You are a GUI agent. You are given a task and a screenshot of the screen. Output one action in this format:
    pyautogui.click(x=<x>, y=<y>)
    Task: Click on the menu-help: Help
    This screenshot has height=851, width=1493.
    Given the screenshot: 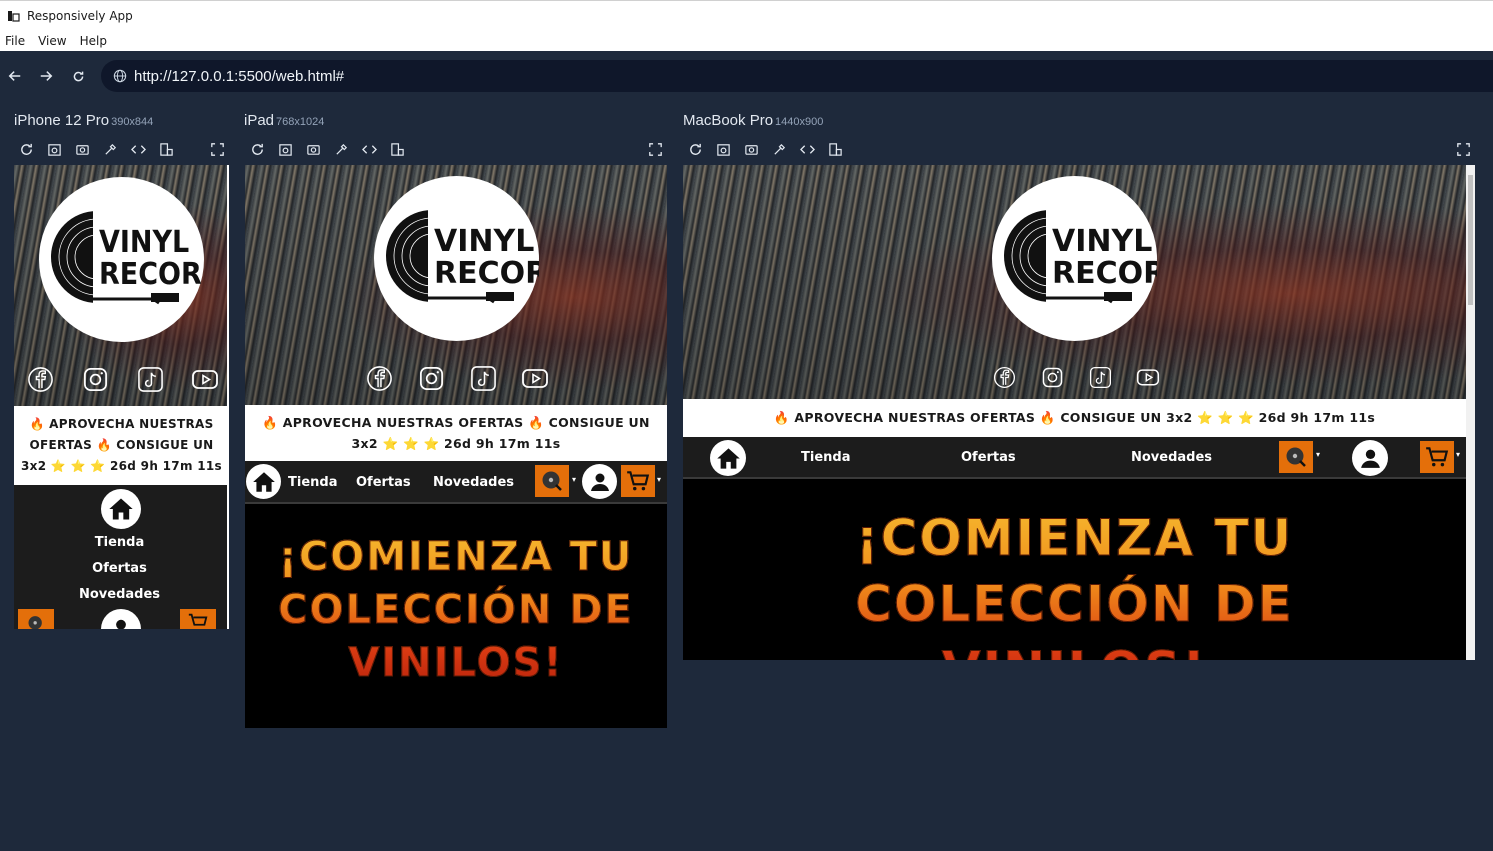 What is the action you would take?
    pyautogui.click(x=93, y=41)
    